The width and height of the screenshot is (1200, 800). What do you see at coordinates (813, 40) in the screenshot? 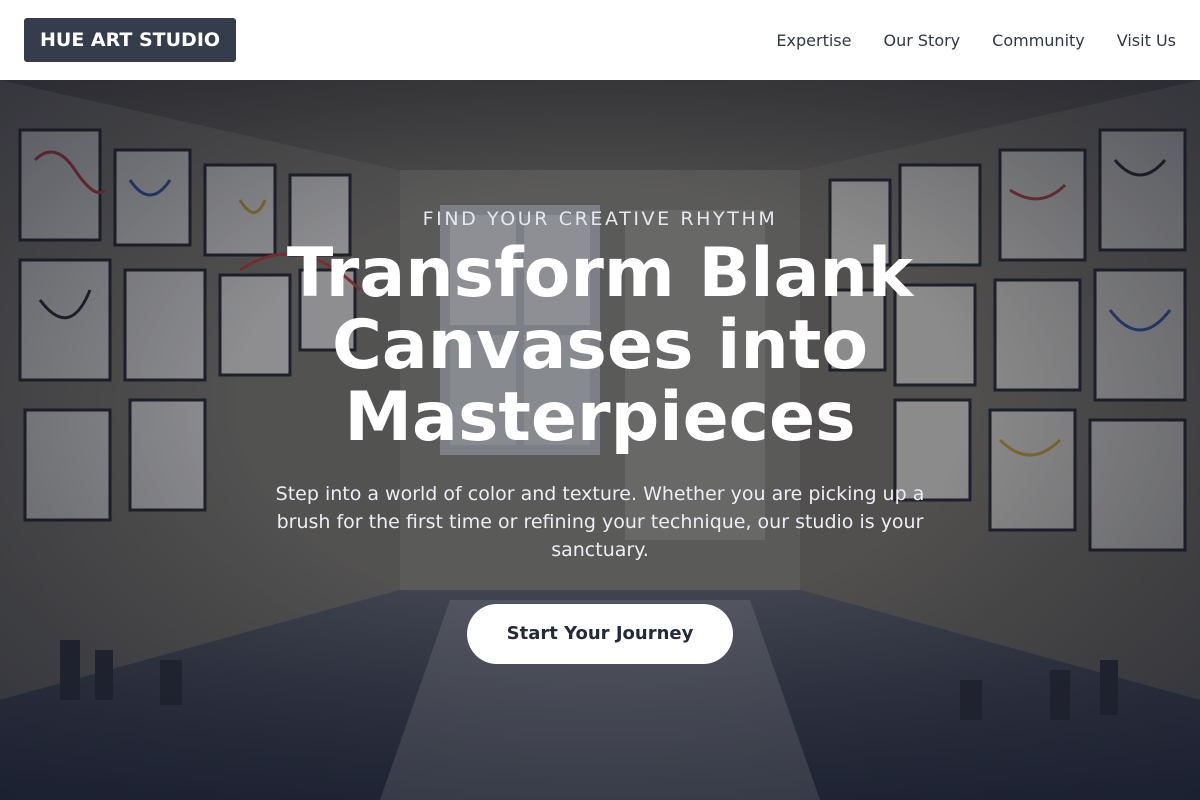
I see `nav-link-expertise: Expertise` at bounding box center [813, 40].